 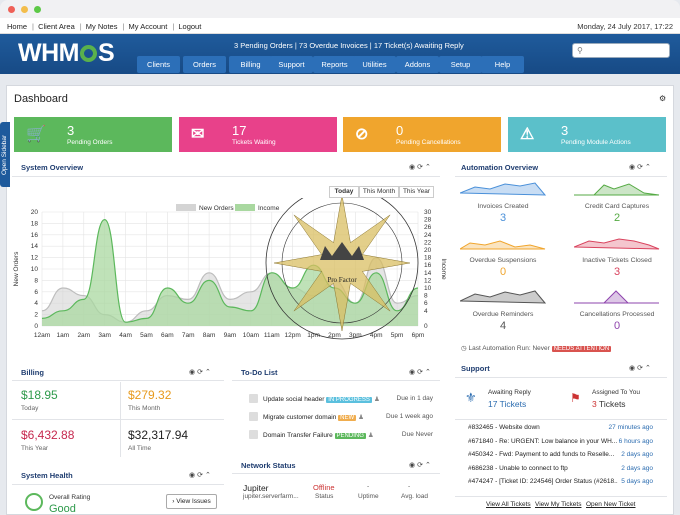 I want to click on whmcs-logo: WHM S, so click(x=66, y=53).